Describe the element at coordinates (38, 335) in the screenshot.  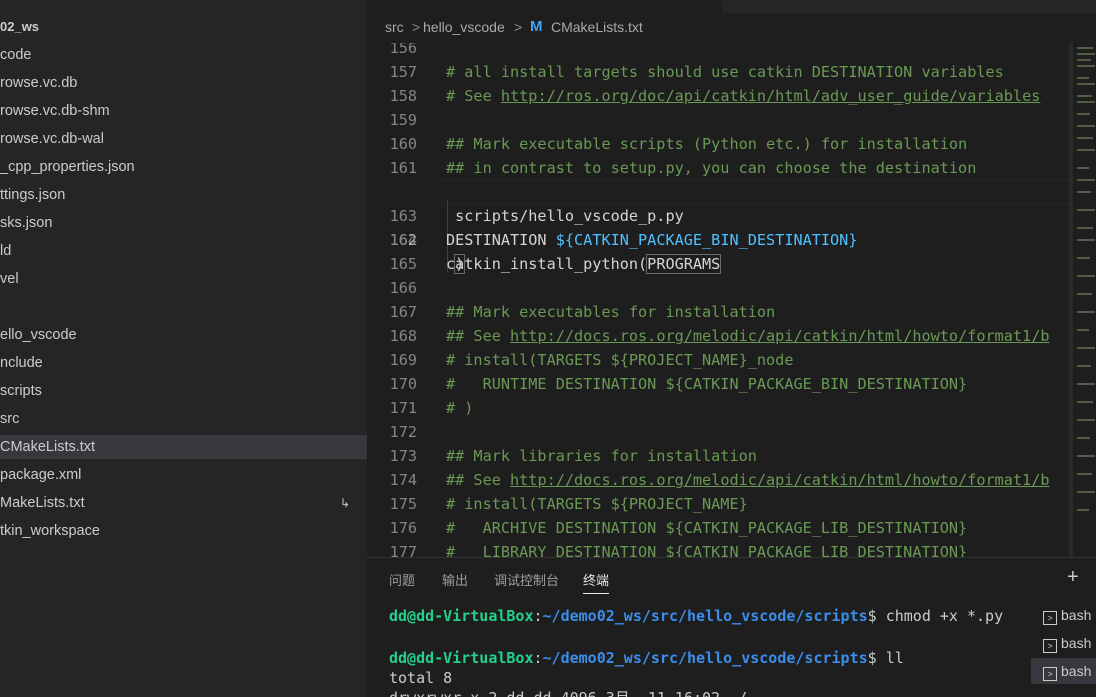
I see `tree-item-label: ello_vscode` at that location.